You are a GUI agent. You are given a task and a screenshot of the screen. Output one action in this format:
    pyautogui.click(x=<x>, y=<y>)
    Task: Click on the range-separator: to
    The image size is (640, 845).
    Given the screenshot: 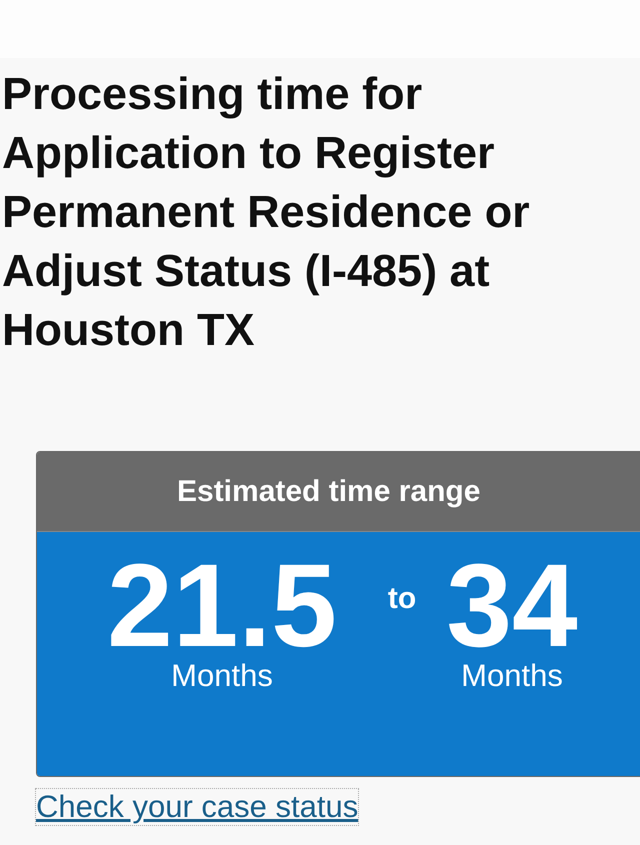 What is the action you would take?
    pyautogui.click(x=402, y=599)
    